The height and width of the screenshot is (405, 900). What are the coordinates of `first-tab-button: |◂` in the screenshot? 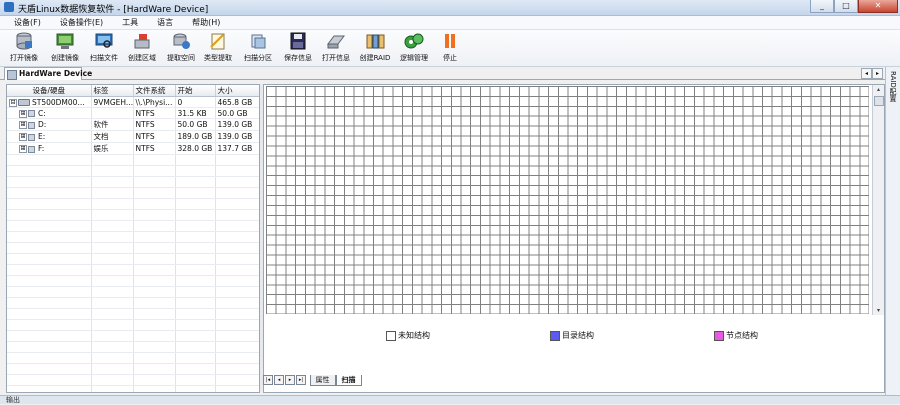 It's located at (268, 380).